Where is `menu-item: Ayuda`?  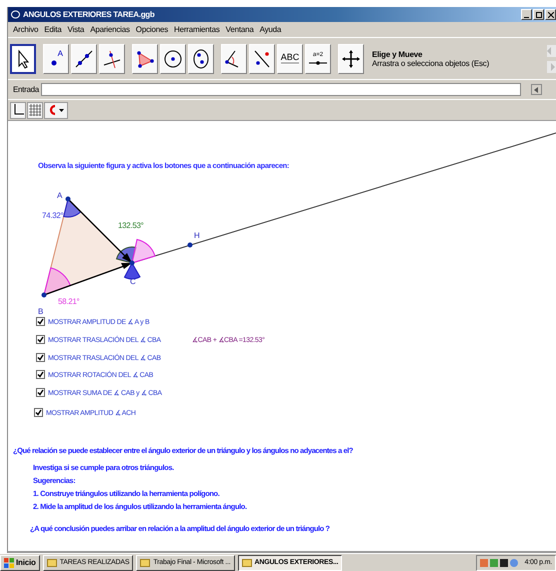 menu-item: Ayuda is located at coordinates (271, 29).